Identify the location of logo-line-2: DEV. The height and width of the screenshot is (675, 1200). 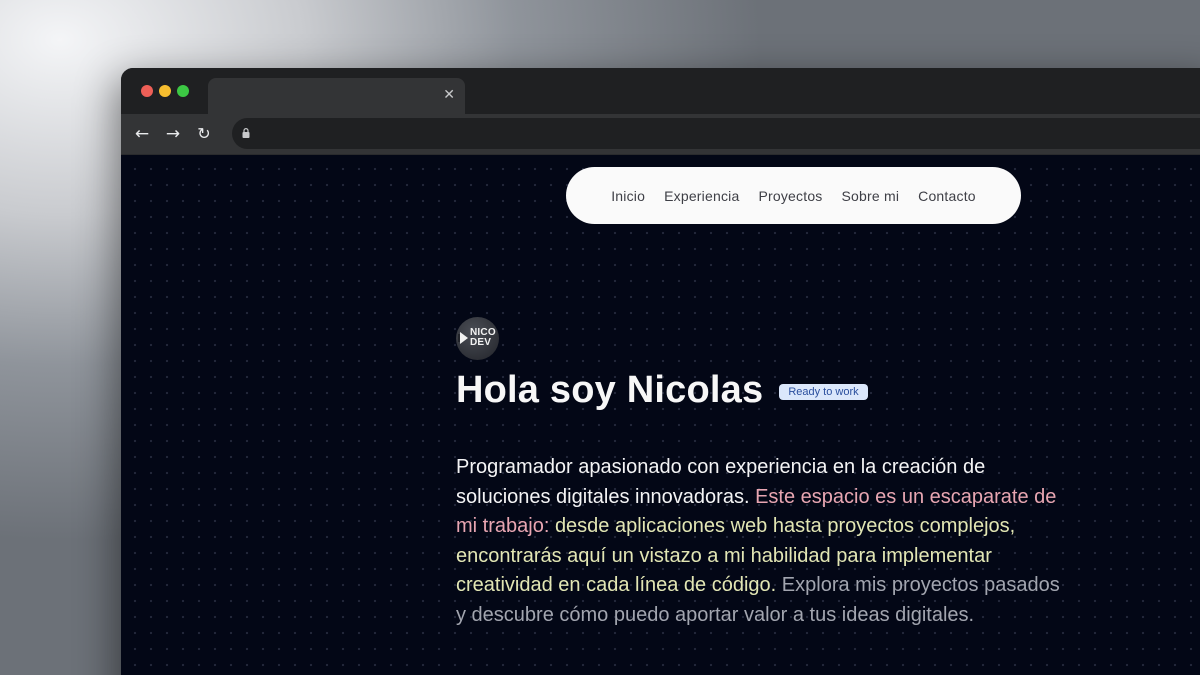
(481, 342).